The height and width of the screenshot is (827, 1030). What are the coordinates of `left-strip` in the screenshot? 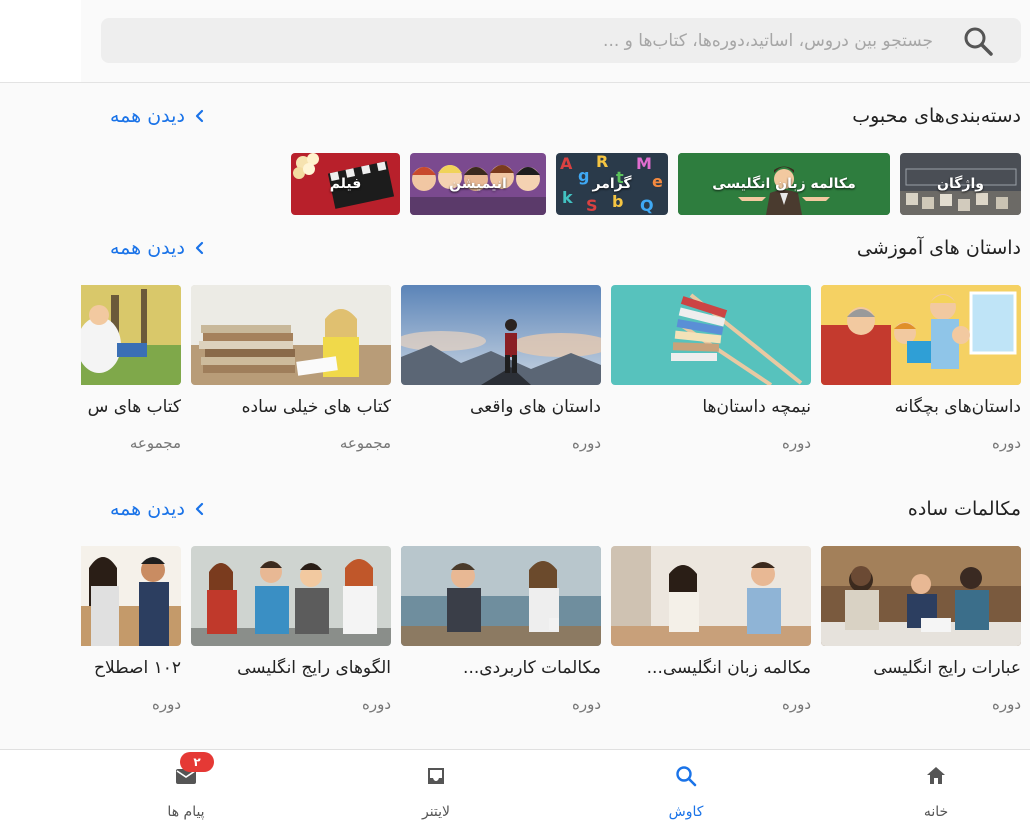 It's located at (40, 41).